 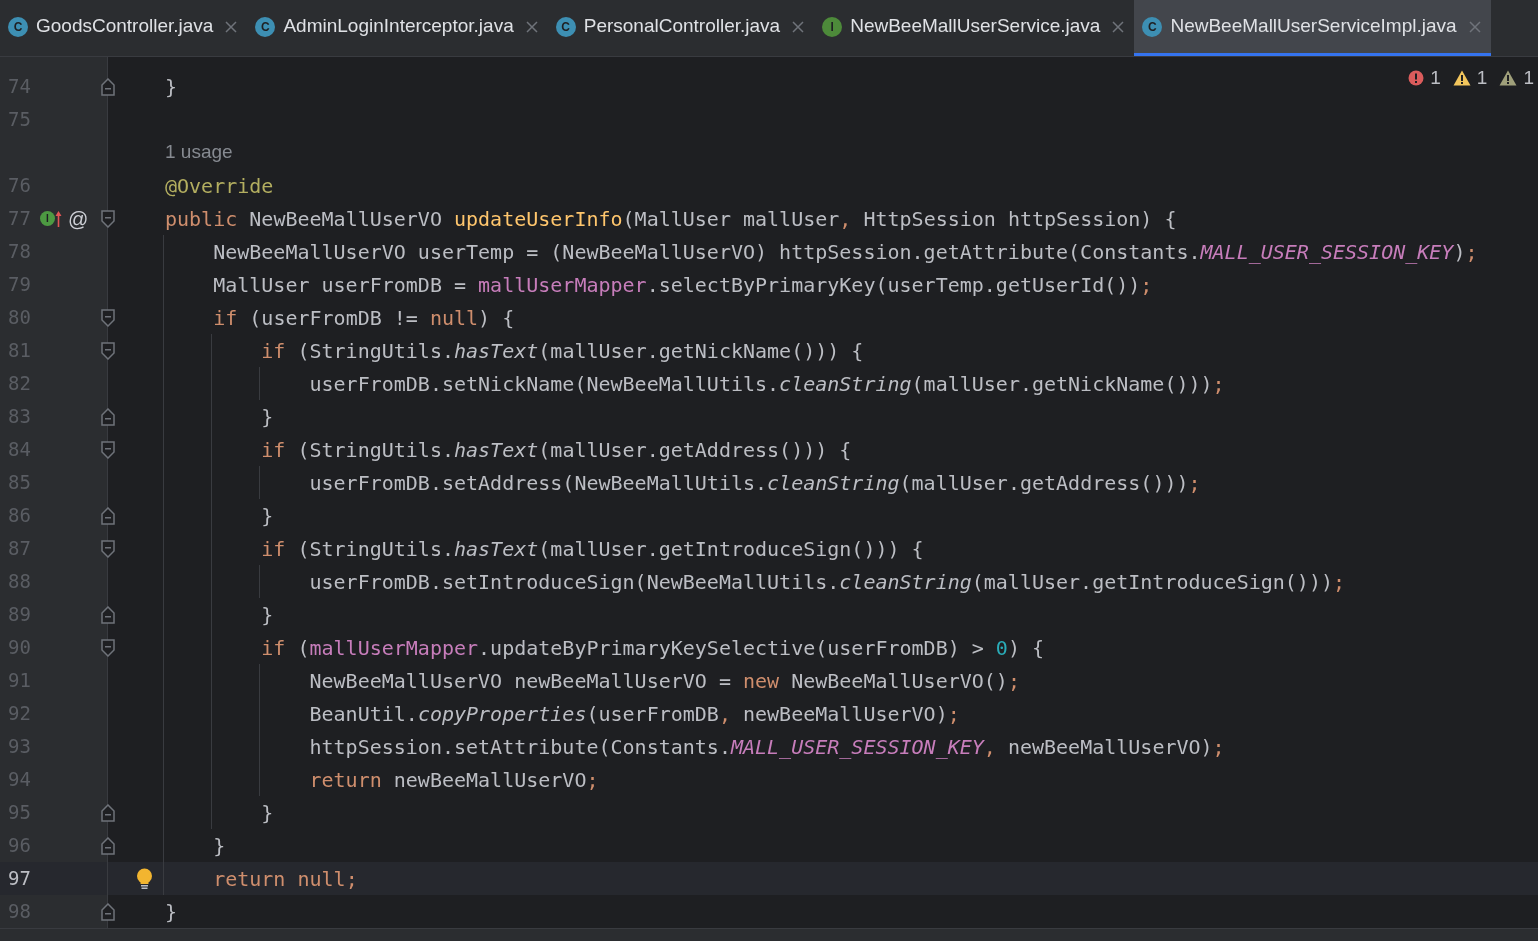 What do you see at coordinates (664, 681) in the screenshot?
I see `code-line: NewBeeMallUserVO newBeeMallUserVO = new NewBeeMallUserVO();` at bounding box center [664, 681].